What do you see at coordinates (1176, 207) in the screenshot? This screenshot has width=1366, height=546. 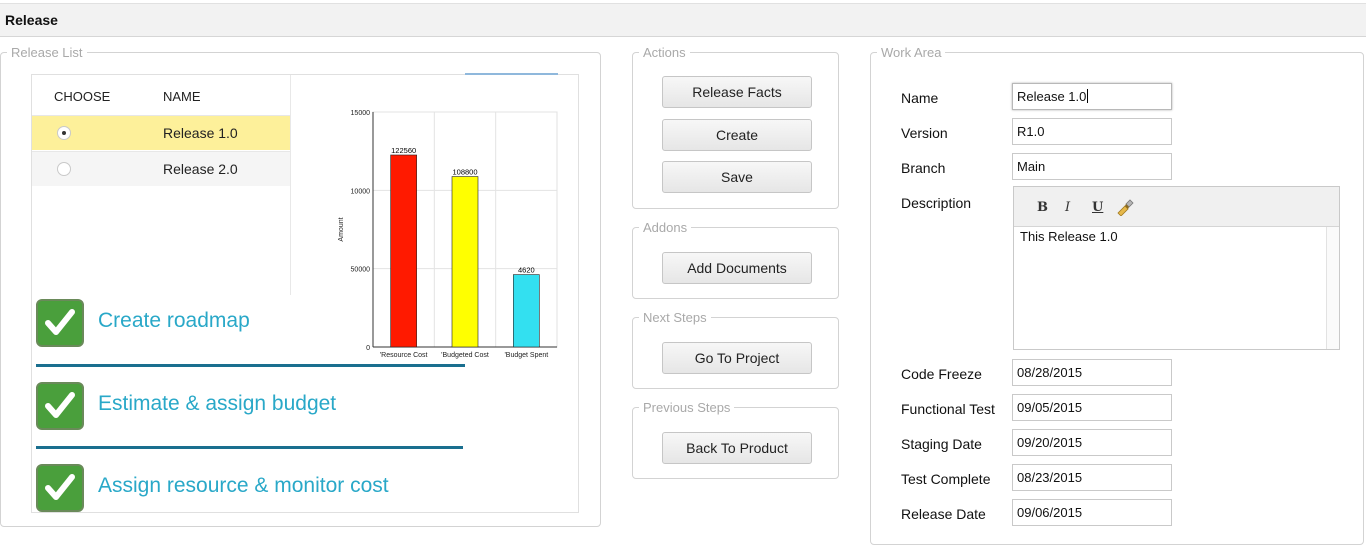 I see `editor-toolbar: B I U` at bounding box center [1176, 207].